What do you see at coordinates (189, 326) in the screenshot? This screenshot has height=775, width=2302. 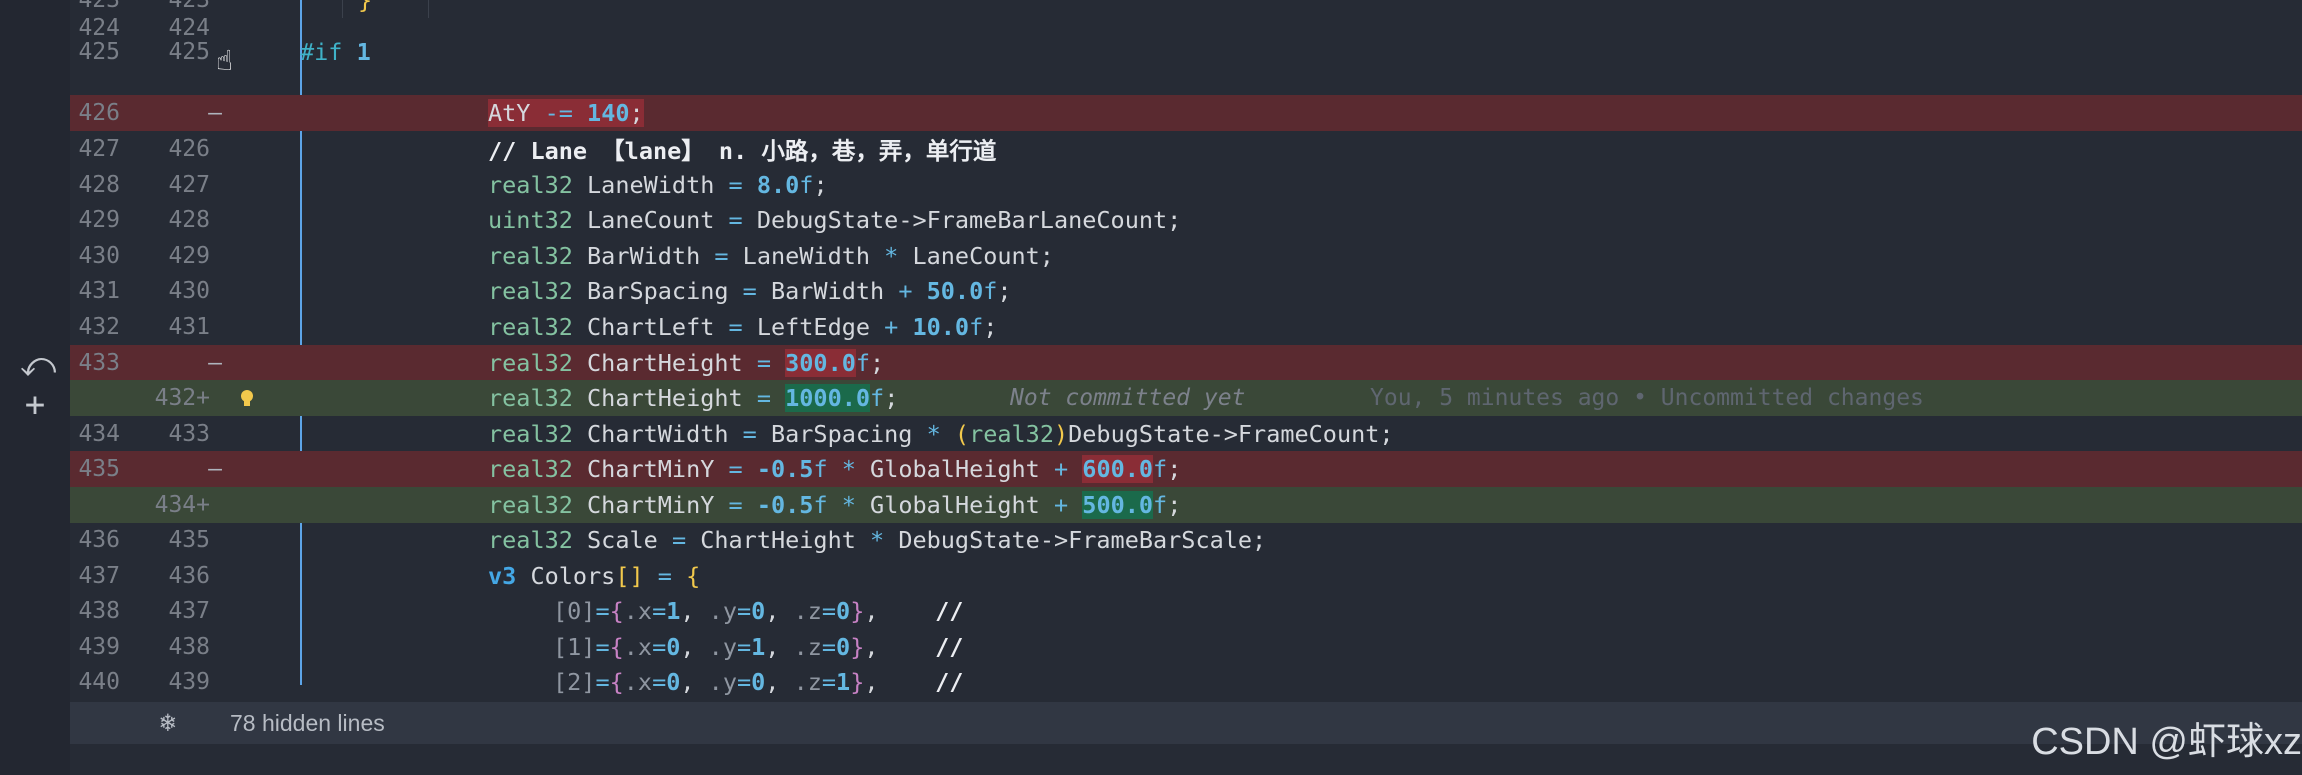 I see `new-line-number: 431` at bounding box center [189, 326].